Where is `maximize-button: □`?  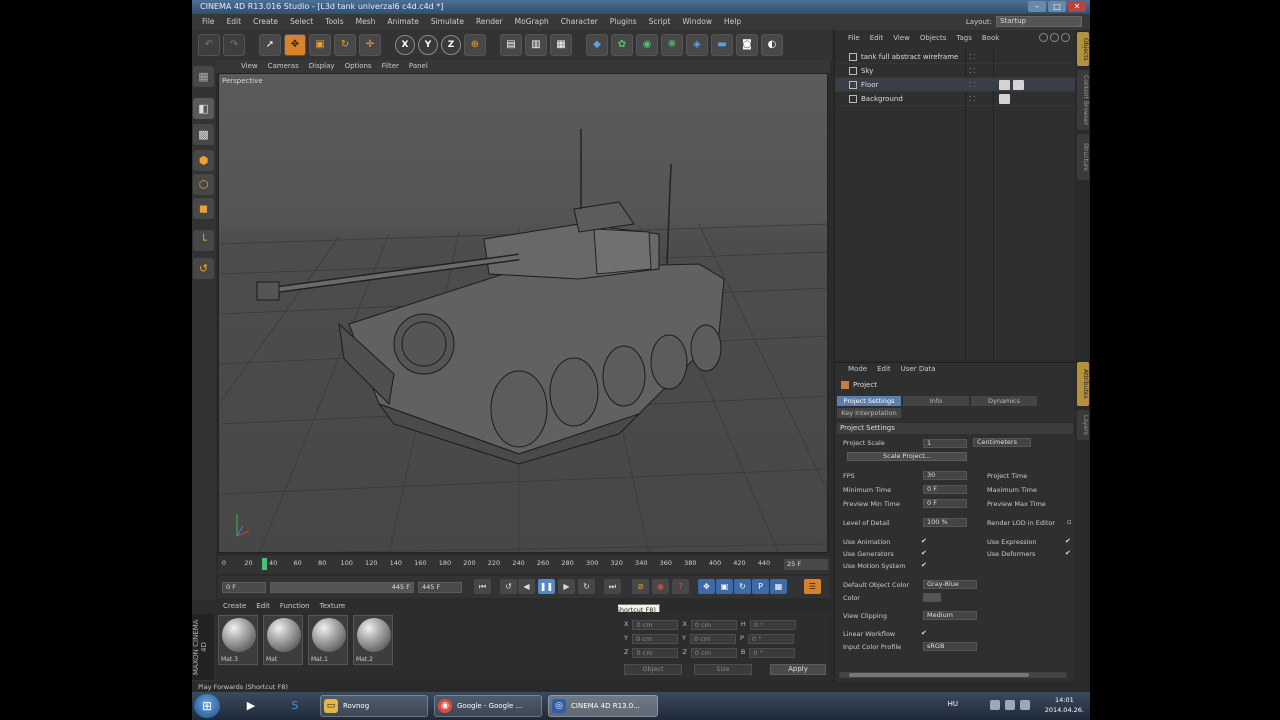
maximize-button: □ is located at coordinates (1057, 6).